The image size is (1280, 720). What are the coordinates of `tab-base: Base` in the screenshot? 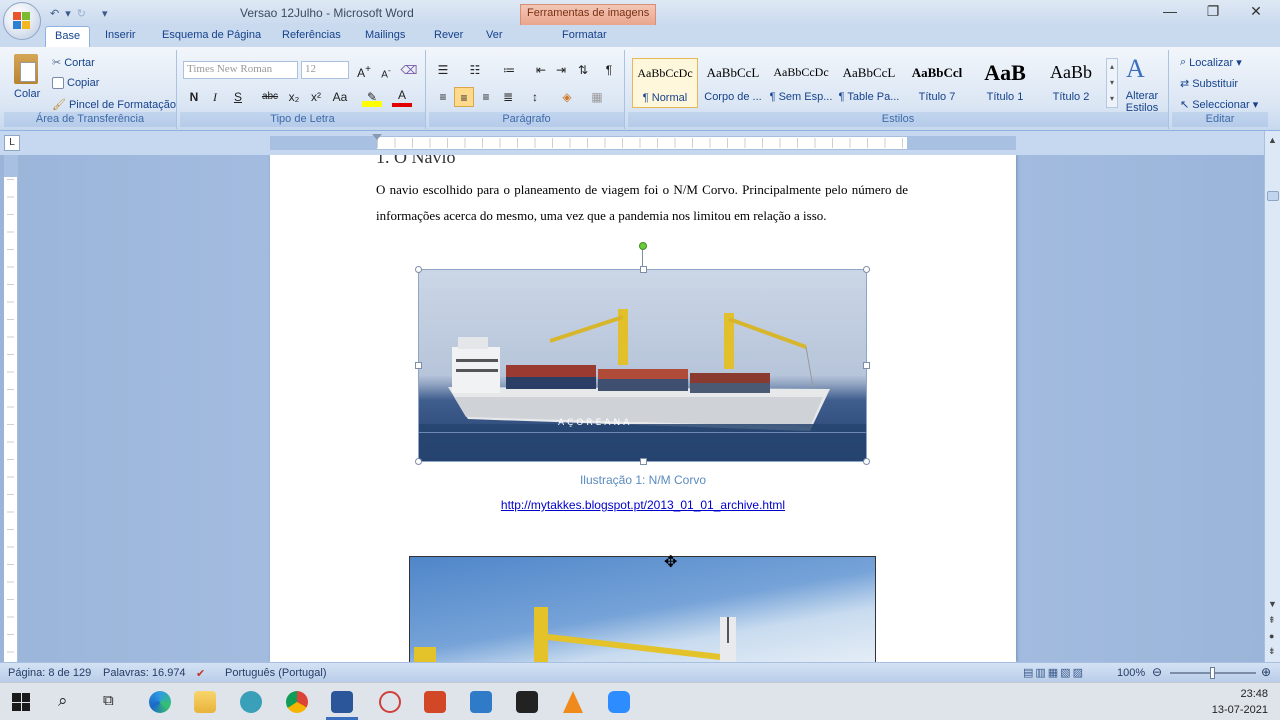 It's located at (68, 37).